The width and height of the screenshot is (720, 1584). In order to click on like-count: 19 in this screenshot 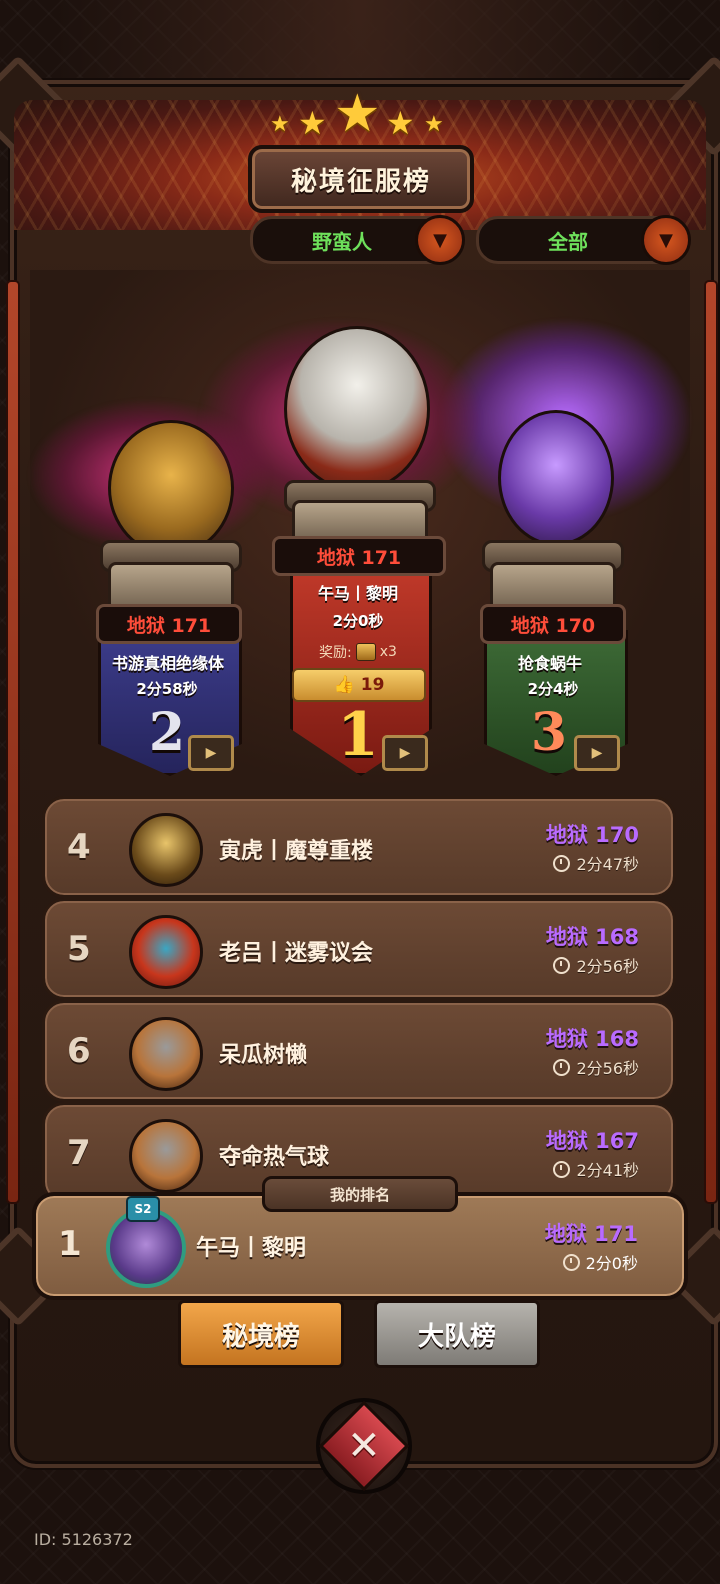, I will do `click(372, 685)`.